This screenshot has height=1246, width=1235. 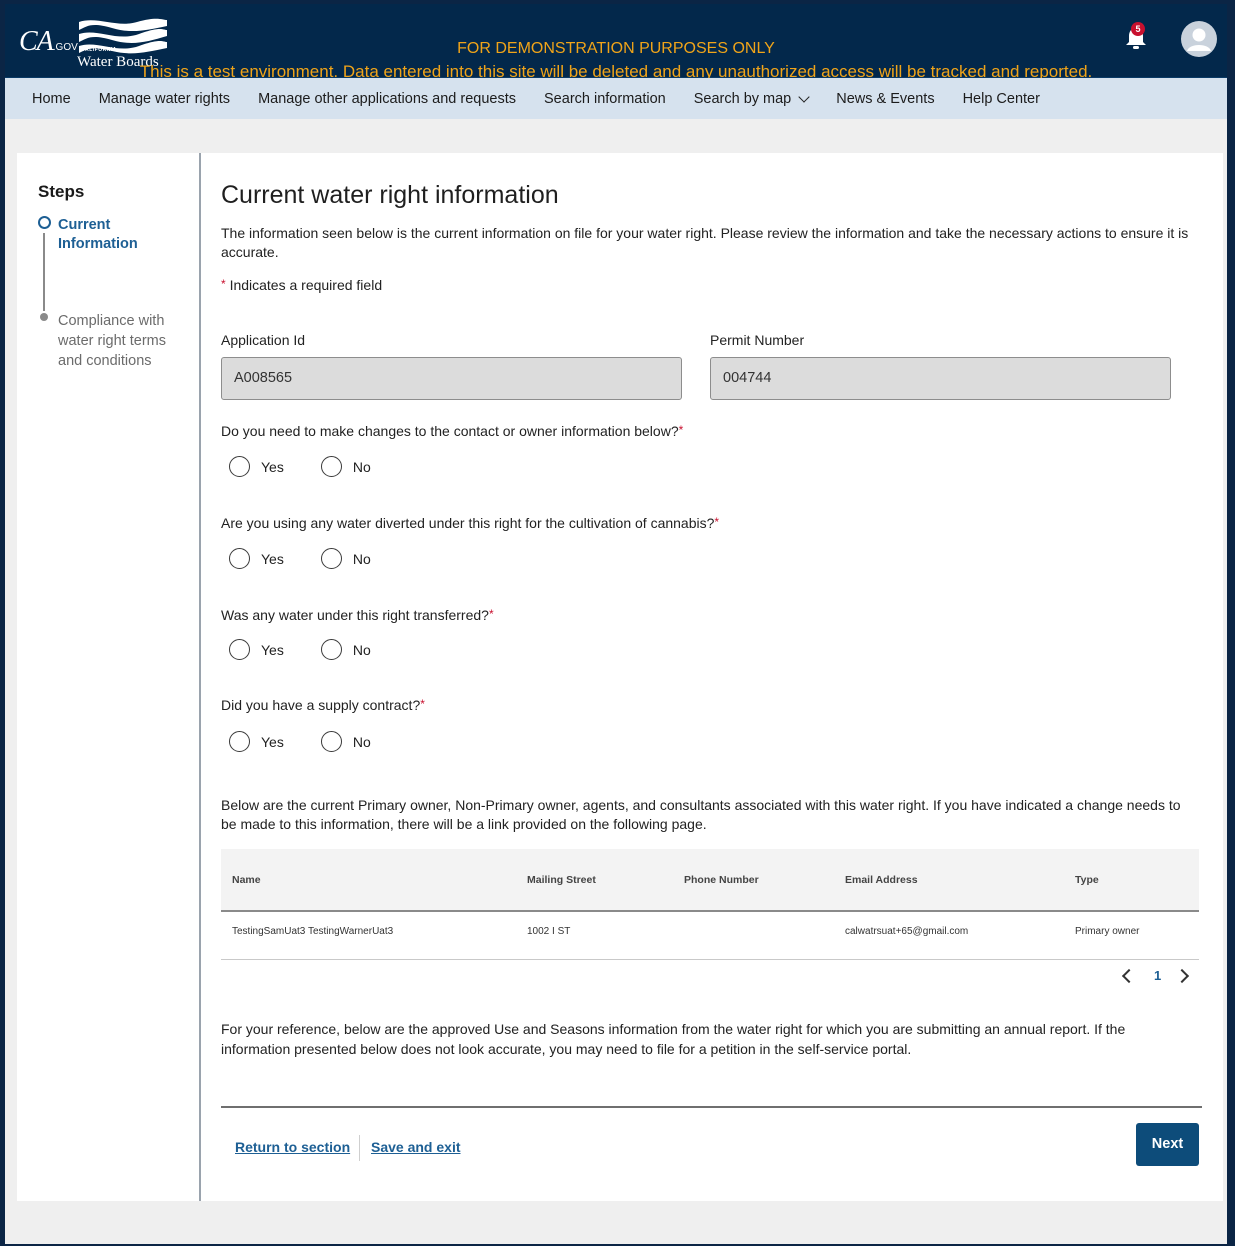 I want to click on nav-search-information: Search information, so click(x=605, y=99).